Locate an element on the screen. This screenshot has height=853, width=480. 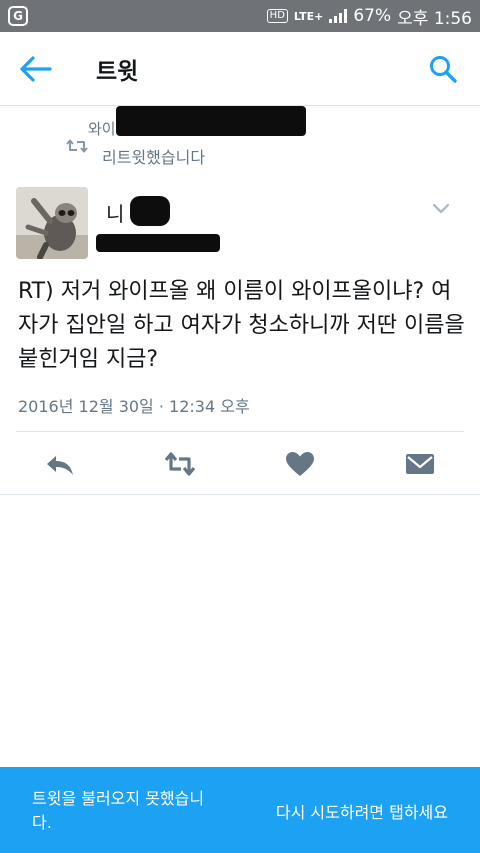
hd-voice-icon: HD is located at coordinates (277, 16).